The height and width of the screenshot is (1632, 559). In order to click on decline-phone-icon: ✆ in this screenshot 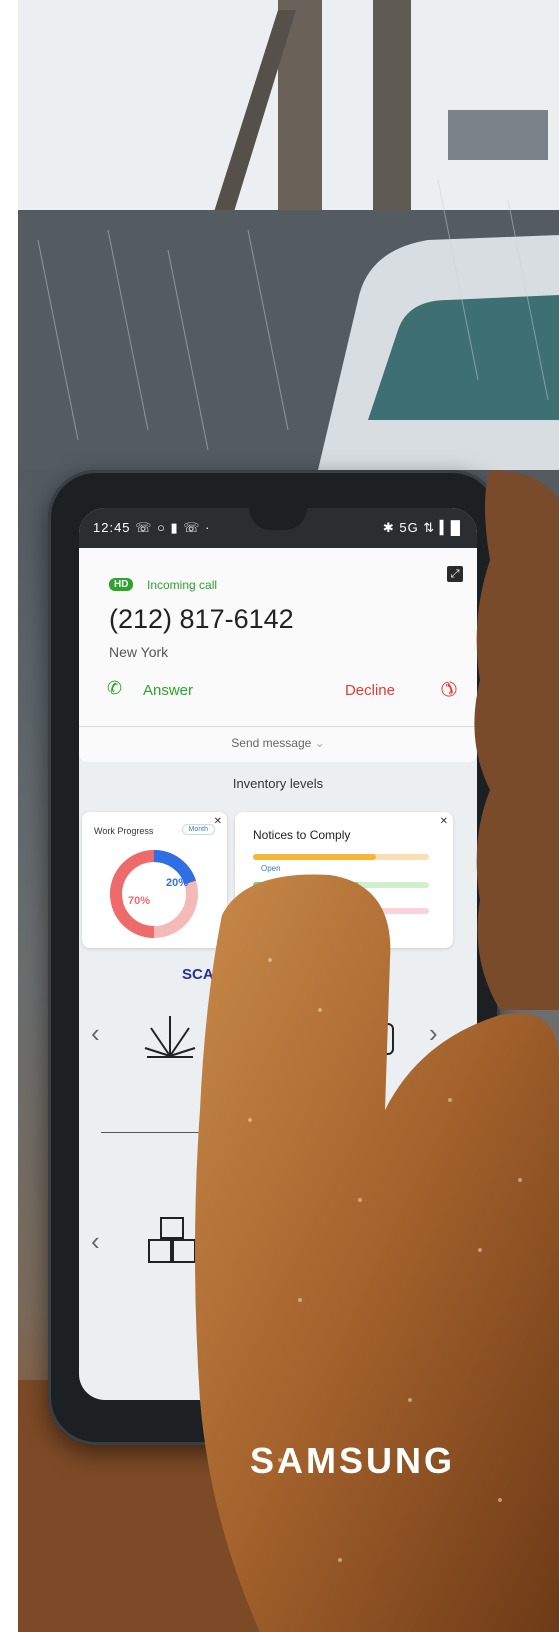, I will do `click(449, 689)`.